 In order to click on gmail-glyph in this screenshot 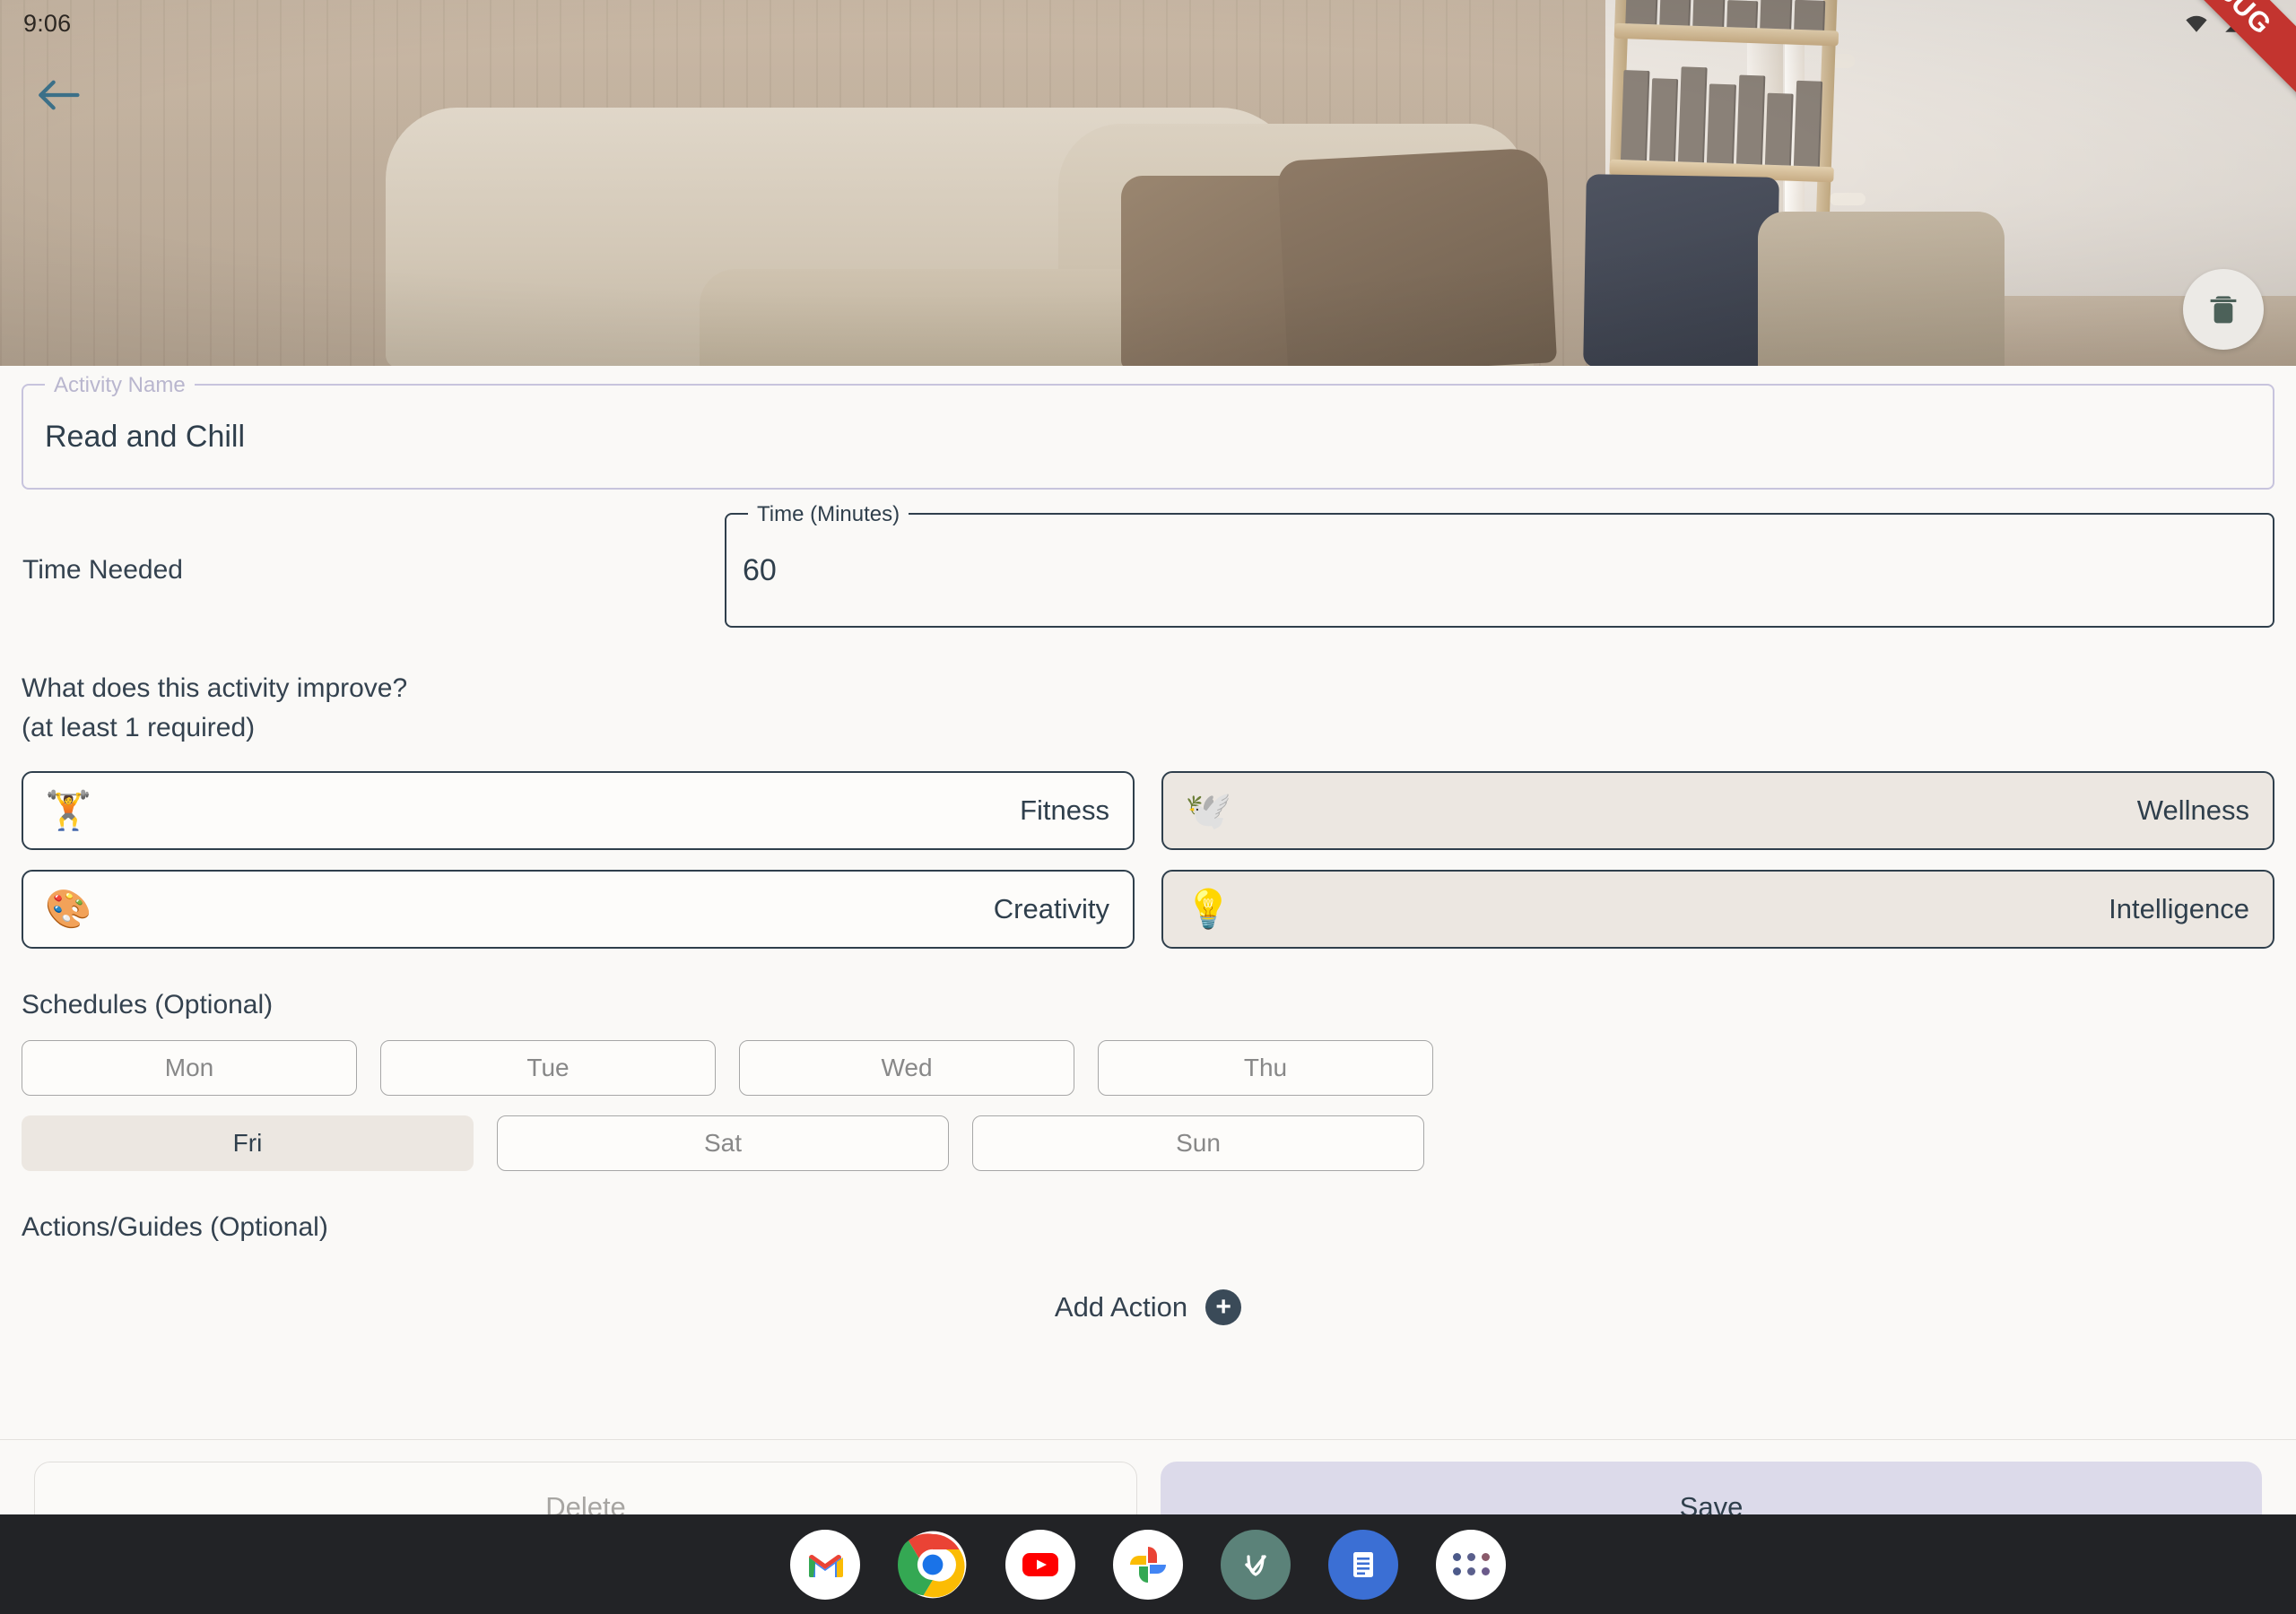, I will do `click(826, 1565)`.